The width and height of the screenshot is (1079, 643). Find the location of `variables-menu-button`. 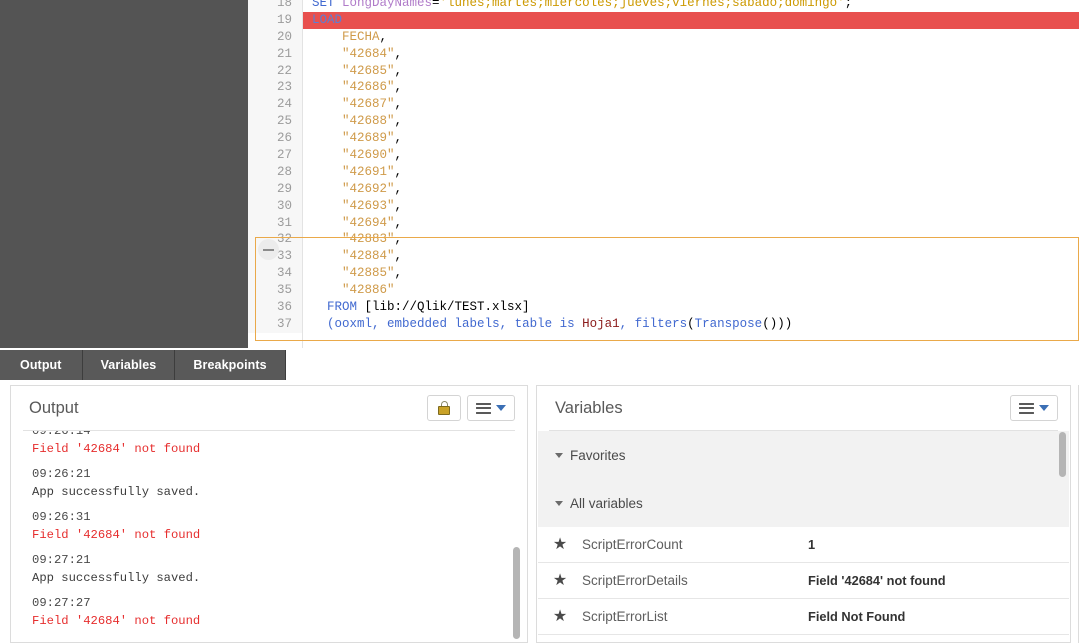

variables-menu-button is located at coordinates (1034, 408).